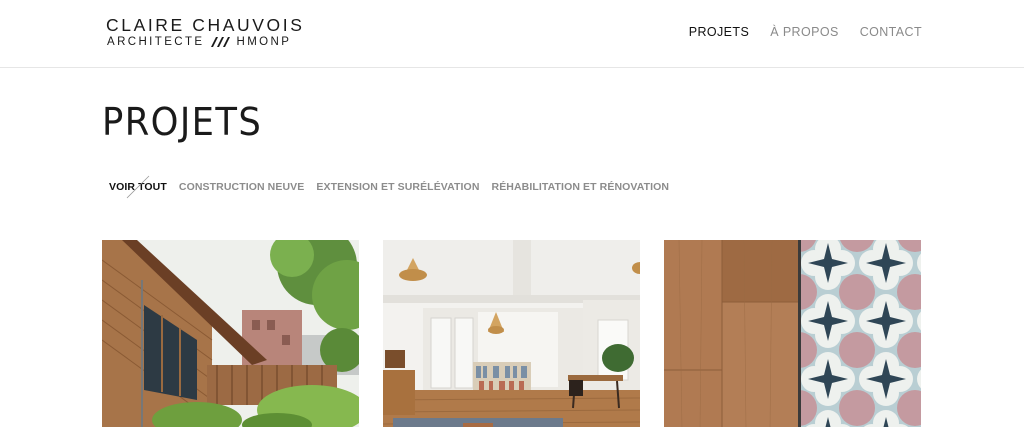 This screenshot has width=1024, height=427. I want to click on site-logo: CLAIRE CHAUVOIS ARCHITECTE HMONP, so click(206, 34).